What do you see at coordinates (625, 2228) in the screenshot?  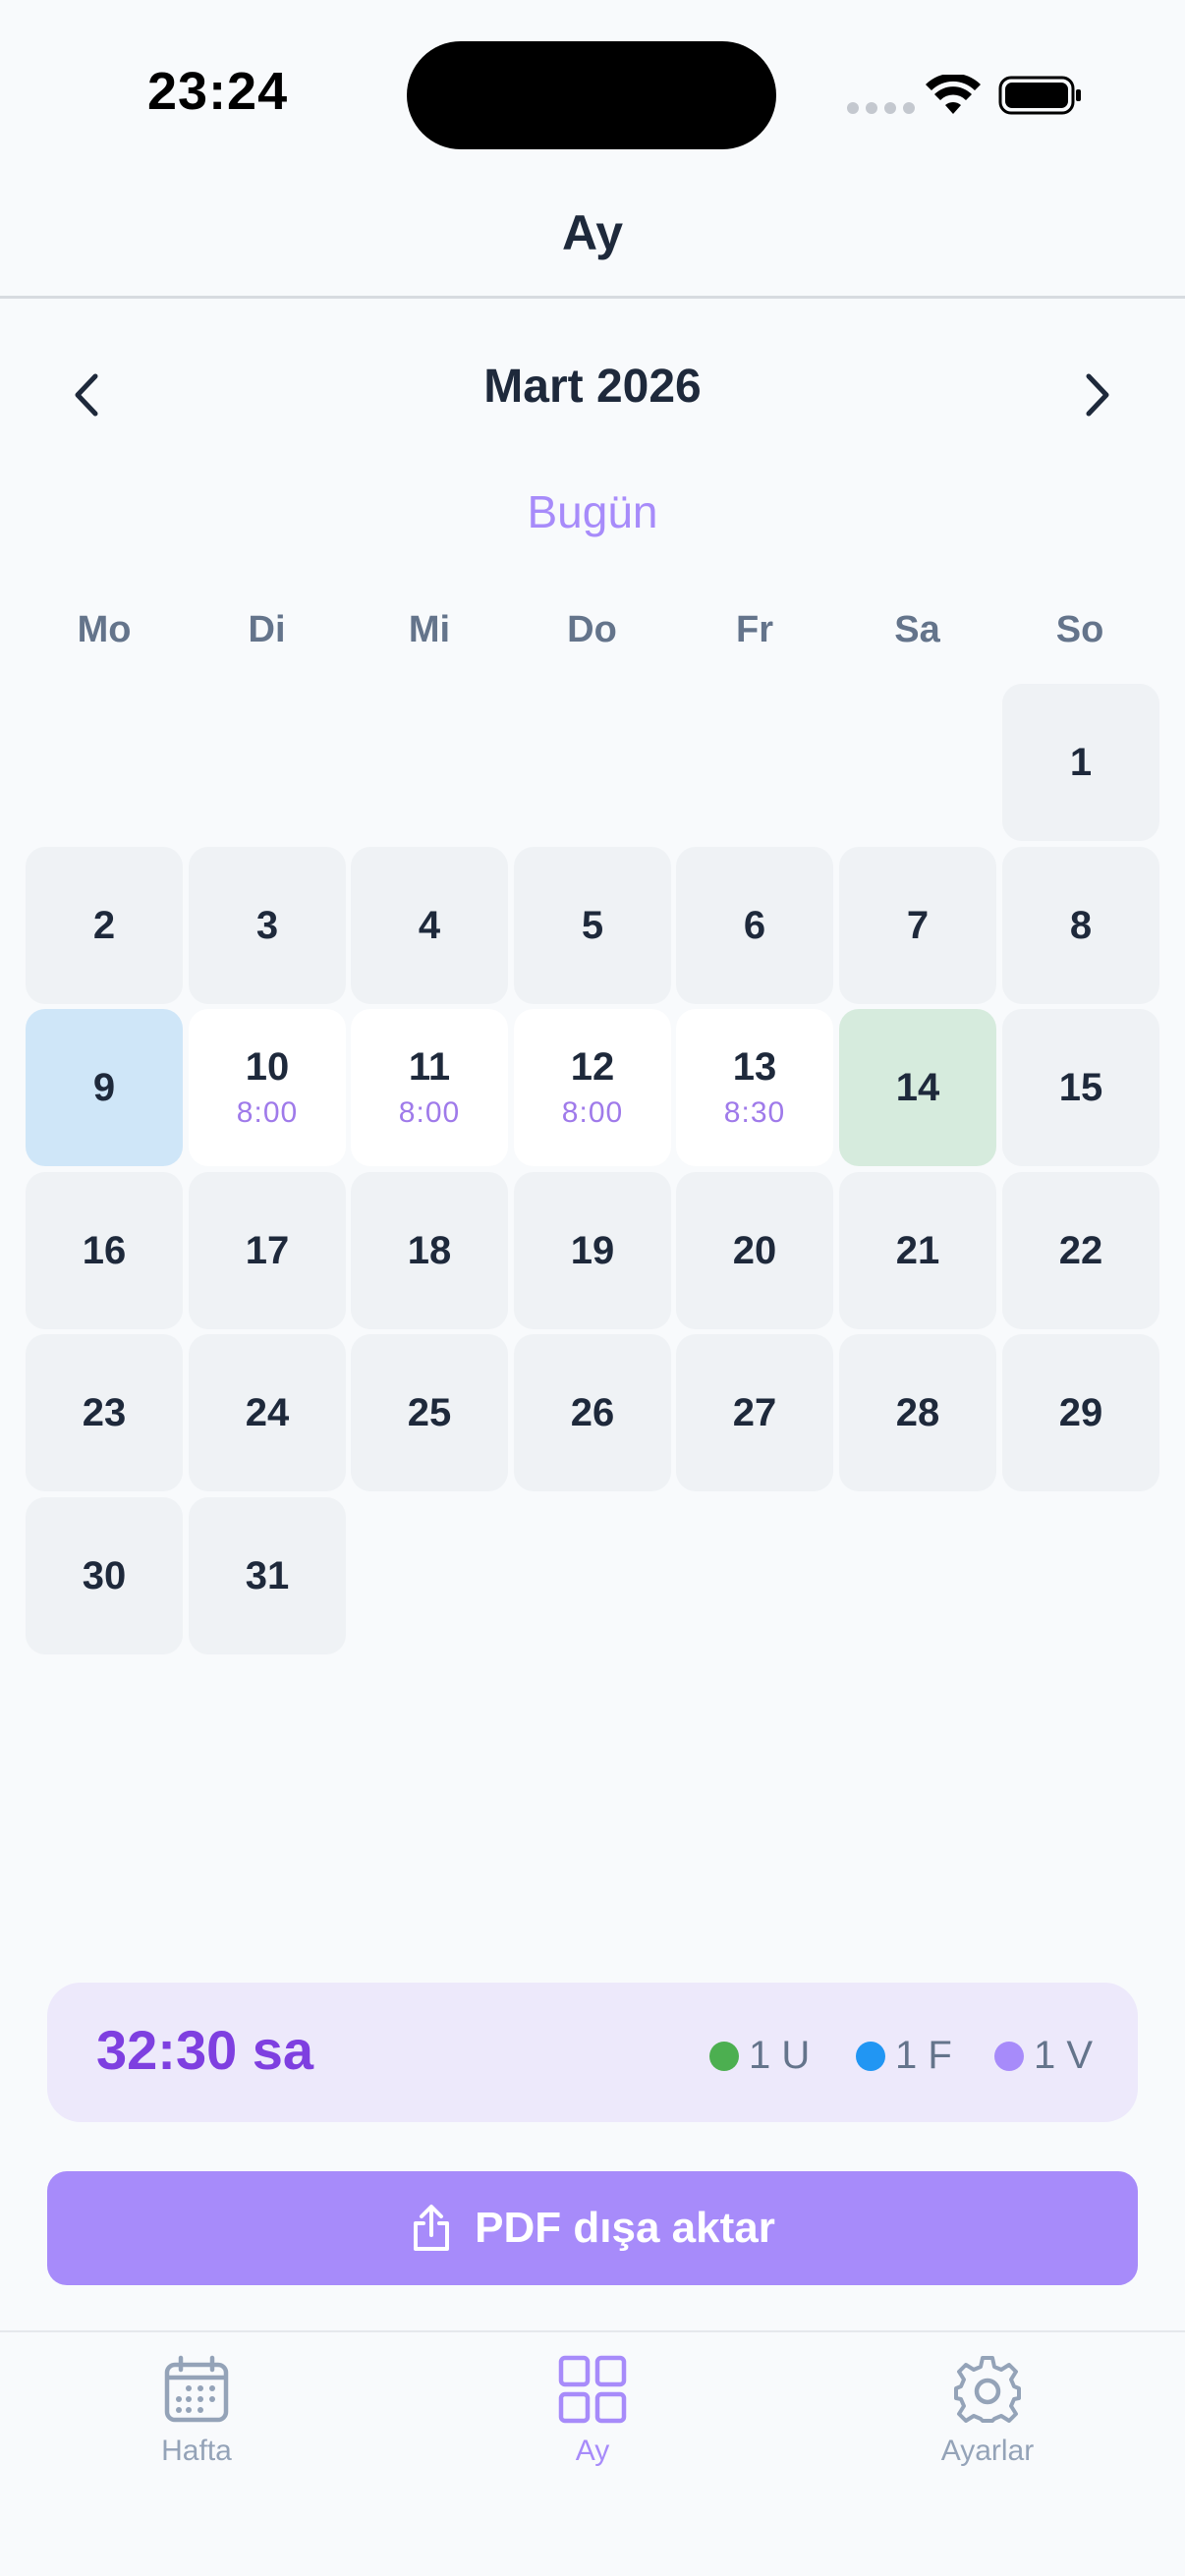 I see `export-pdf-label: PDF dışa aktar` at bounding box center [625, 2228].